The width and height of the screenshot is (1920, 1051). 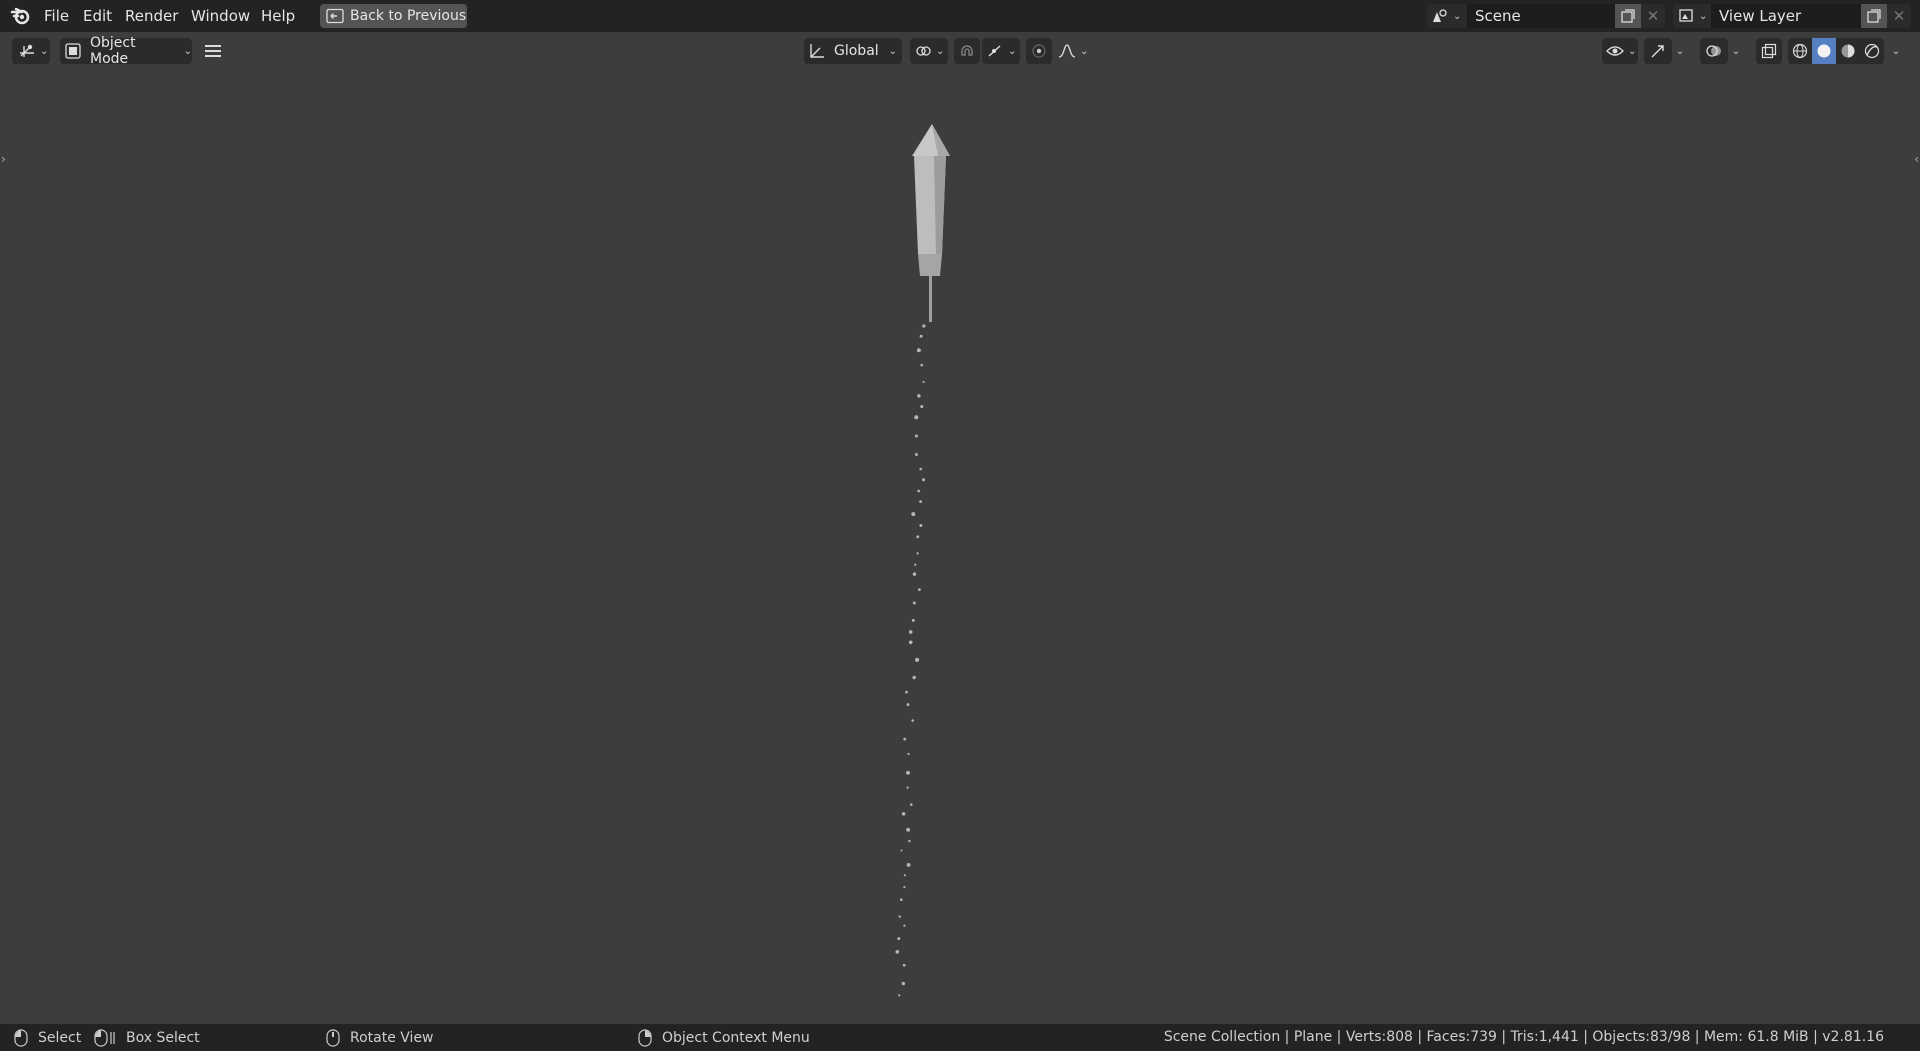 I want to click on scene-icon, so click(x=1440, y=16).